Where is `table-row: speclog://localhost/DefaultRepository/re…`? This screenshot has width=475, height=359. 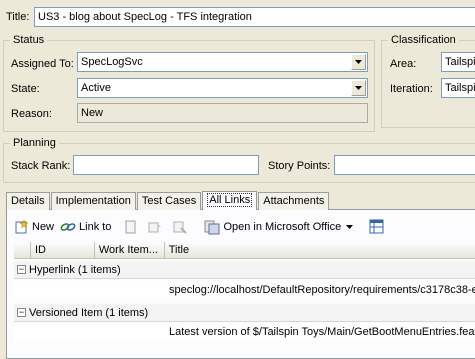 table-row: speclog://localhost/DefaultRepository/re… is located at coordinates (244, 290).